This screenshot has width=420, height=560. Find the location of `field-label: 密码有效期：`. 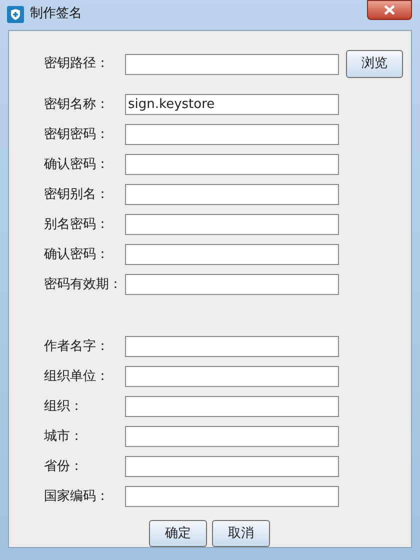

field-label: 密码有效期： is located at coordinates (83, 285).